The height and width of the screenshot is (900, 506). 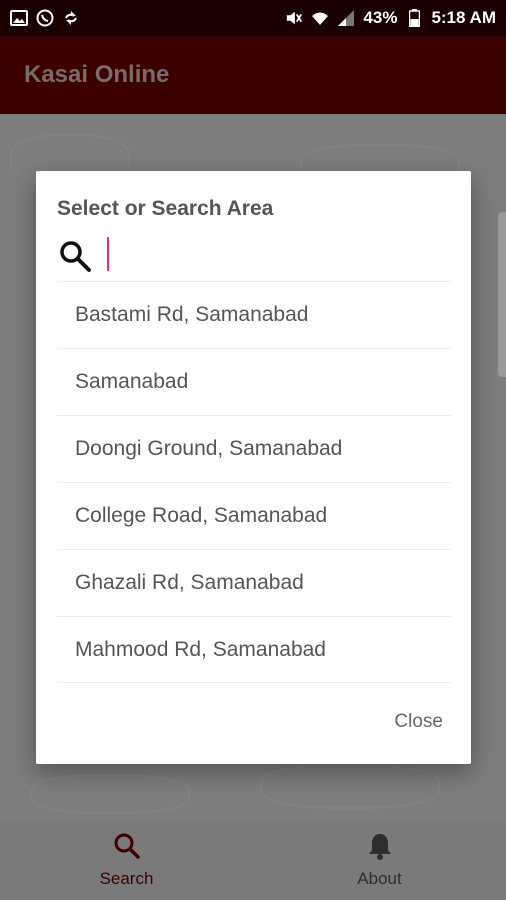 I want to click on status-right-icons: 43% 5:18 AM, so click(x=390, y=18).